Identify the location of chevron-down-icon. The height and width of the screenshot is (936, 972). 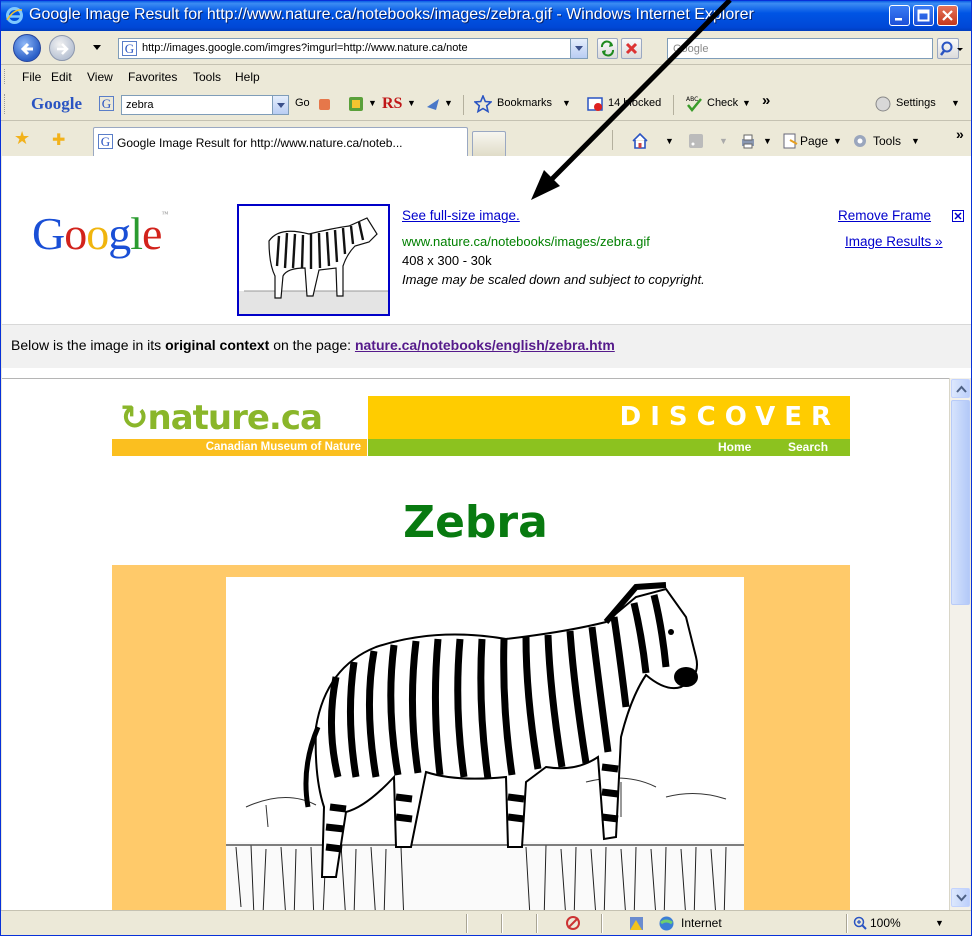
(960, 49).